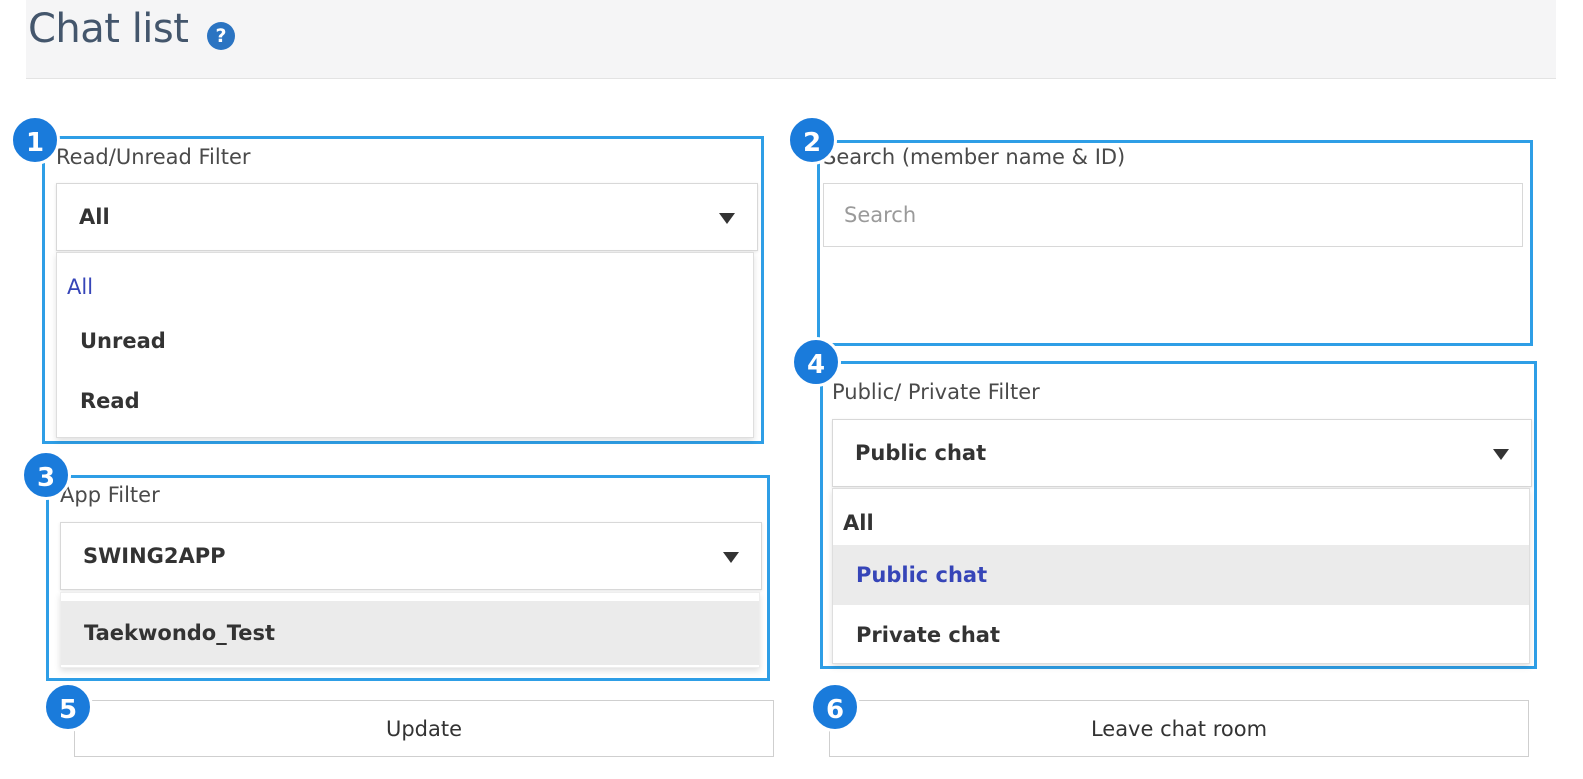 This screenshot has width=1583, height=779. I want to click on option-label: Taekwondo_Test, so click(180, 633).